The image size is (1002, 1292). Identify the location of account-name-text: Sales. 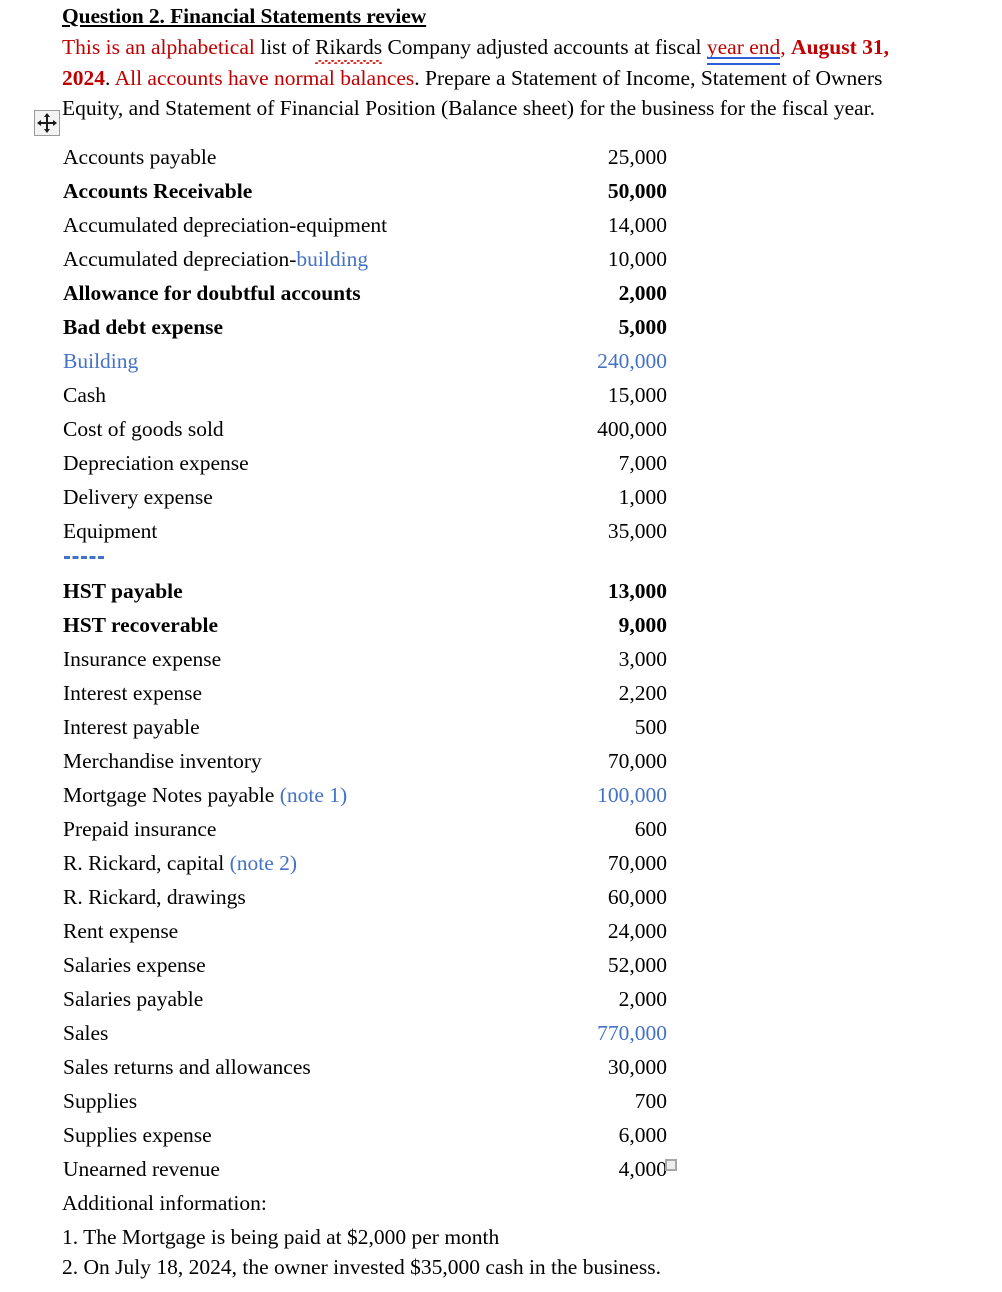
(86, 1033).